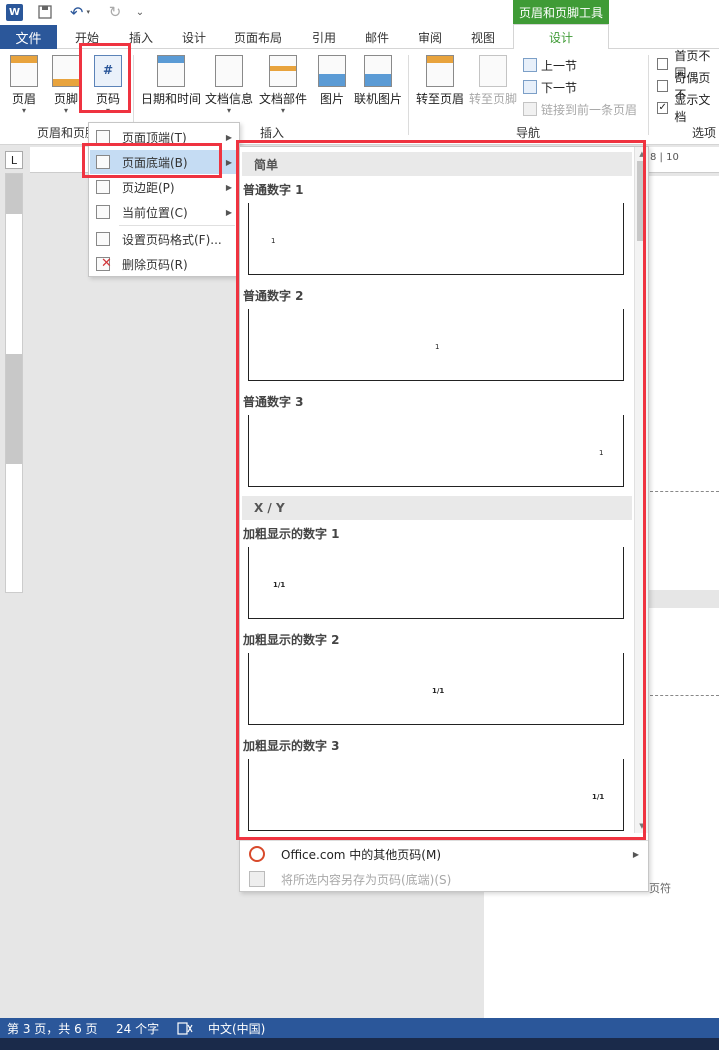  What do you see at coordinates (436, 583) in the screenshot?
I see `gallery-item-bold-number-1: 1/1` at bounding box center [436, 583].